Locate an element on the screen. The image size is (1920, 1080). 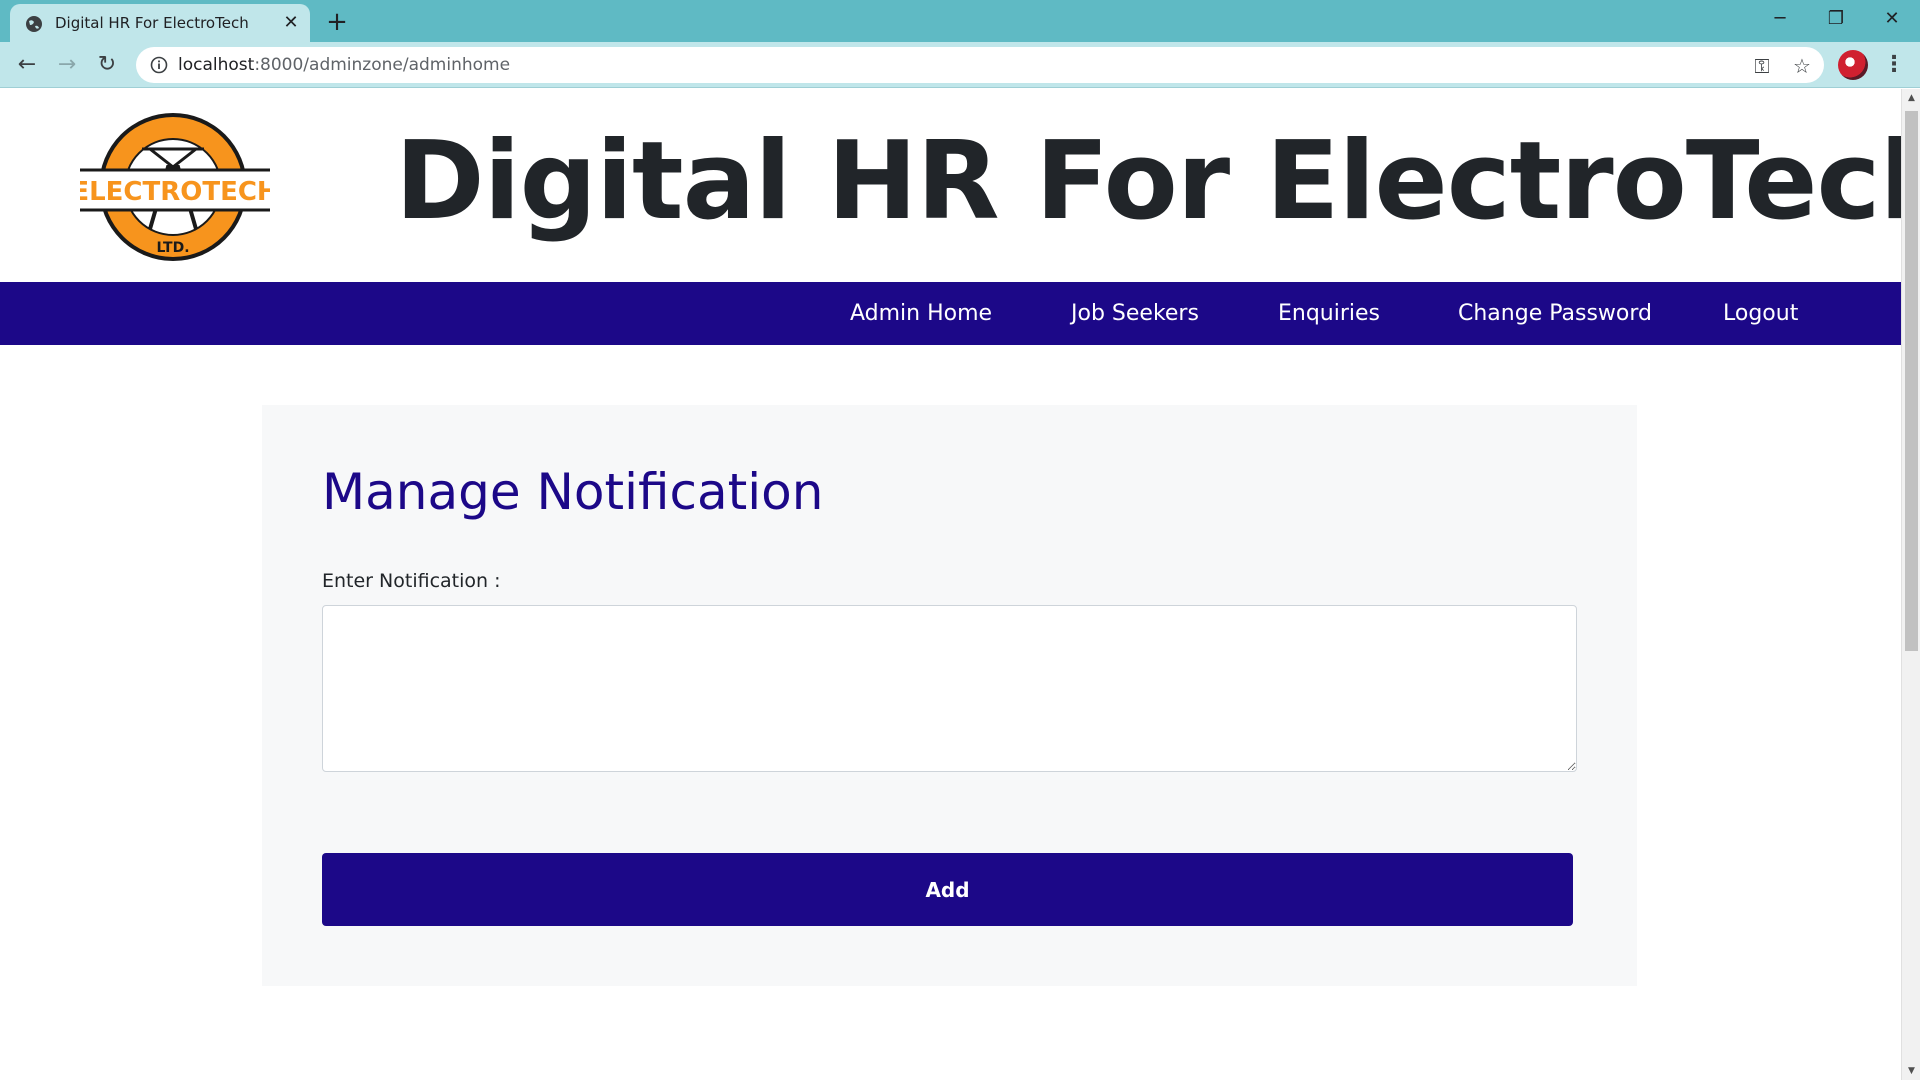
nav-enquiries: Enquiries is located at coordinates (1329, 313).